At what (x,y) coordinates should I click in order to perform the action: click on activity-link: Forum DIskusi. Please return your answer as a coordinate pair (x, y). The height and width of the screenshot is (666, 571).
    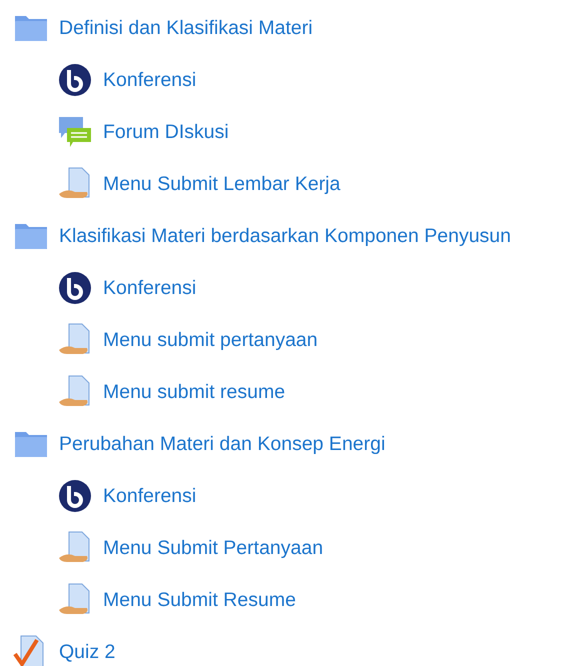
    Looking at the image, I should click on (166, 132).